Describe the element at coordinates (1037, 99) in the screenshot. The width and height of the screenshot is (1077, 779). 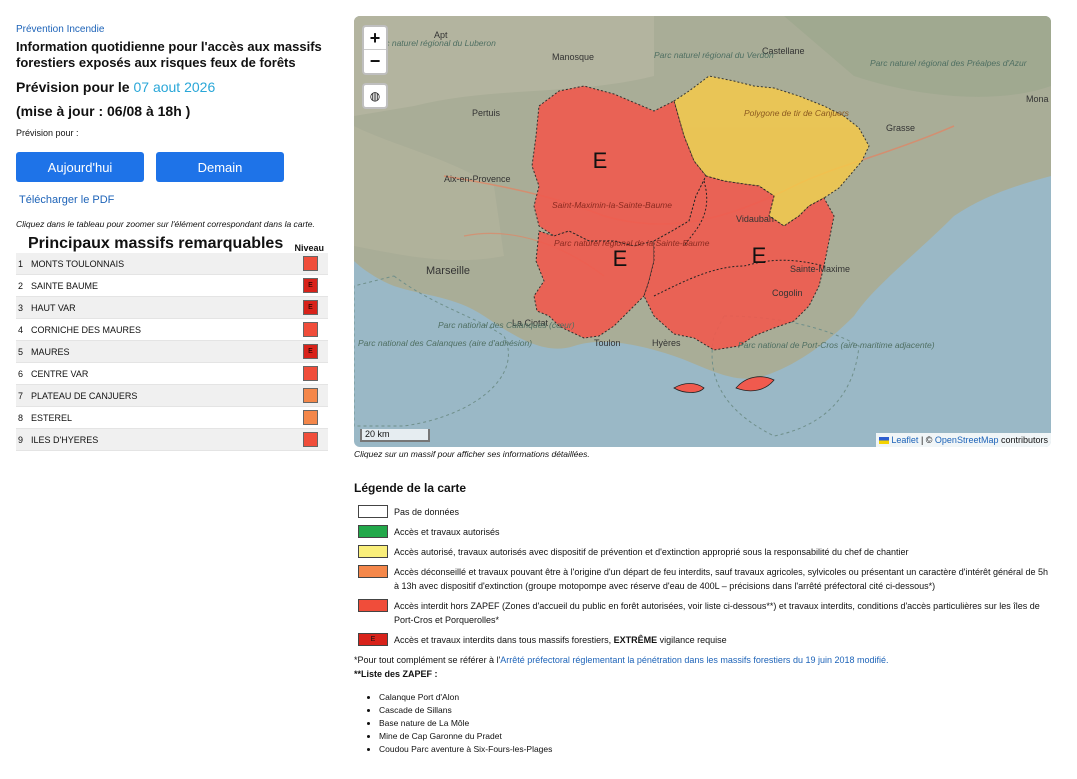
I see `label-menton: Mona` at that location.